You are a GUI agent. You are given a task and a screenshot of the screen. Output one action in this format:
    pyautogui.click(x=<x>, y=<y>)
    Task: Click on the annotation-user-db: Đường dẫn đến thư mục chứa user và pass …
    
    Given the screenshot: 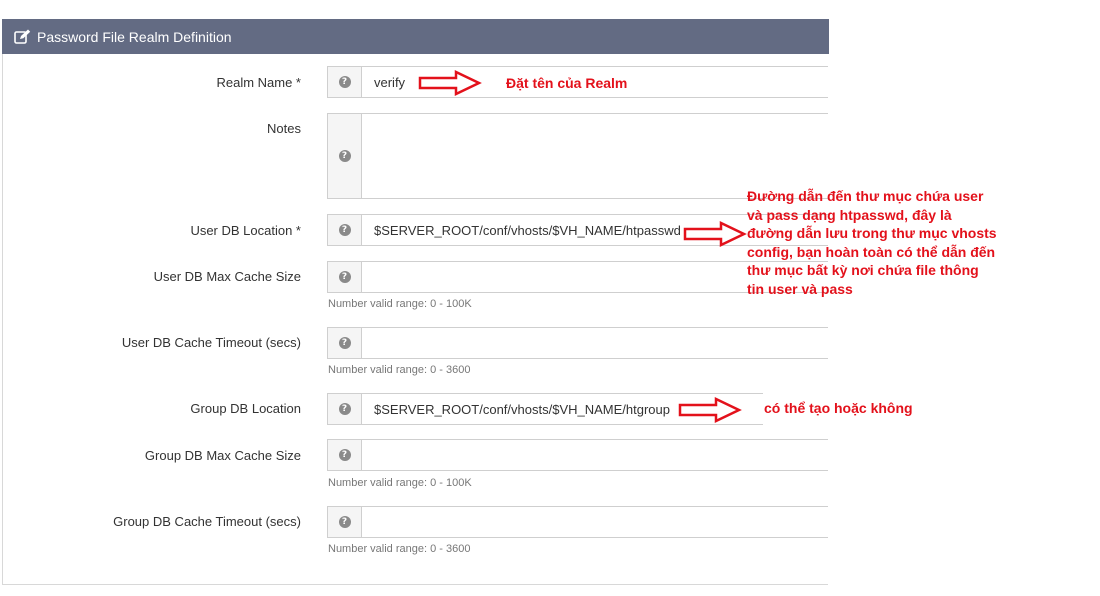 What is the action you would take?
    pyautogui.click(x=872, y=242)
    